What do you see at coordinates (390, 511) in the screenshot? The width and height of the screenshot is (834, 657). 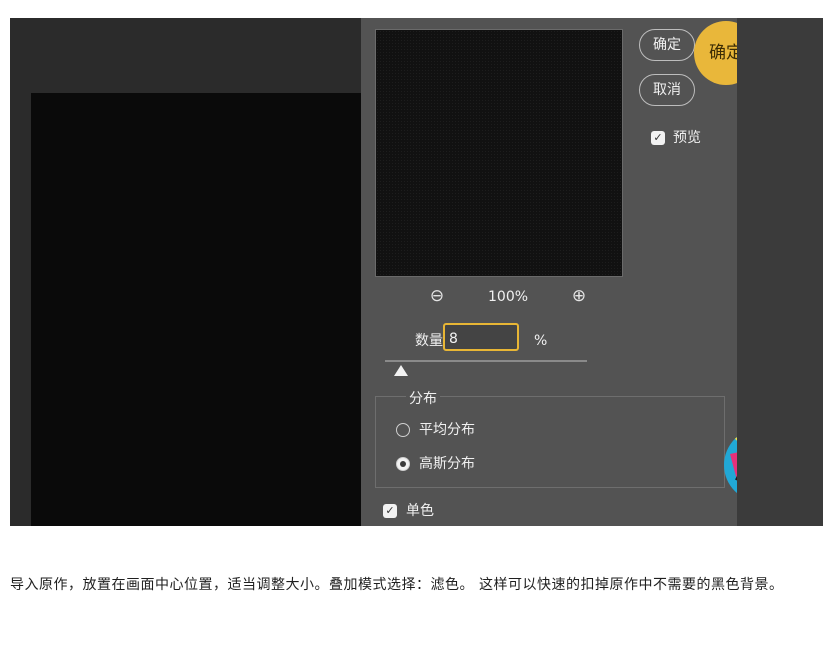 I see `monochrome-checkbox: ✓` at bounding box center [390, 511].